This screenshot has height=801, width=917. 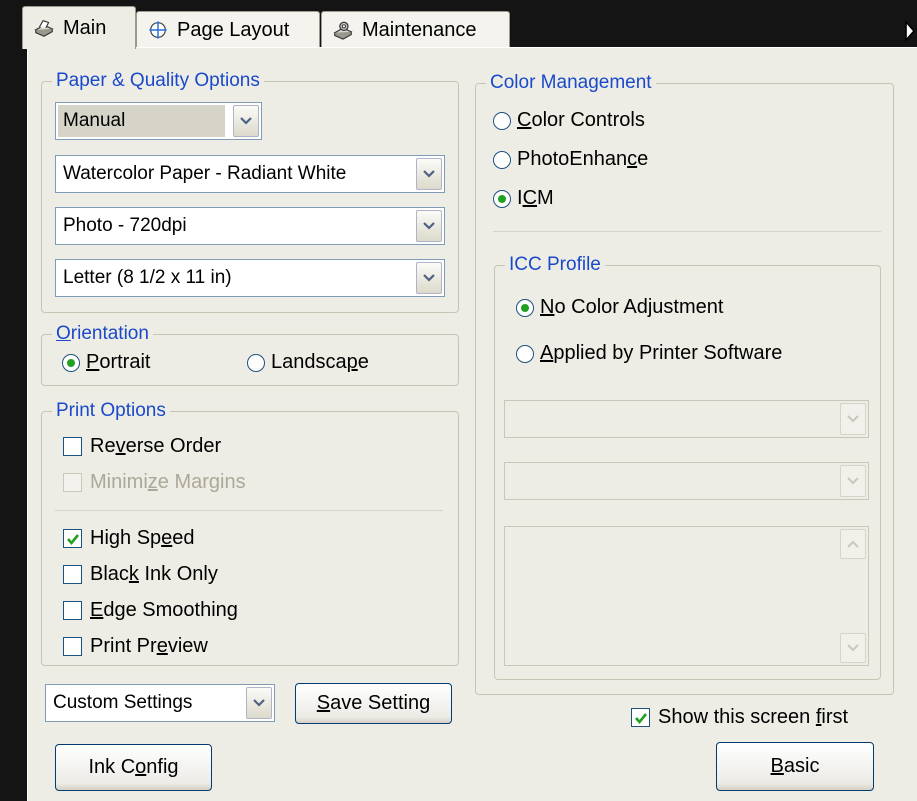 I want to click on scroll-up-button, so click(x=853, y=544).